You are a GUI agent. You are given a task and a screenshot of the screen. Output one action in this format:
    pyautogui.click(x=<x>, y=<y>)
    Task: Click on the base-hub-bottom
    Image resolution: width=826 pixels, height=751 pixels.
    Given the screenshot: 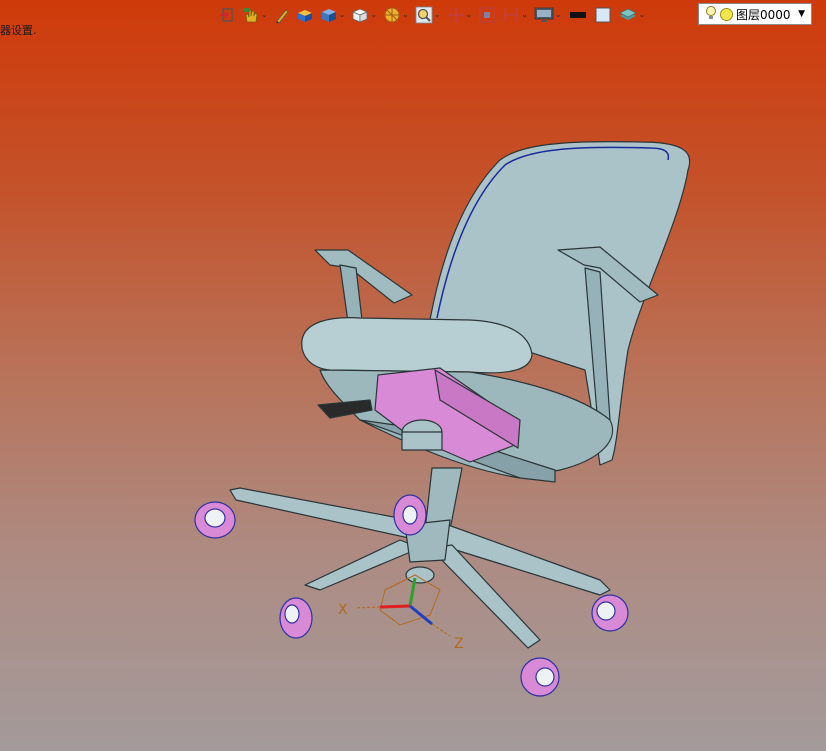 What is the action you would take?
    pyautogui.click(x=420, y=575)
    